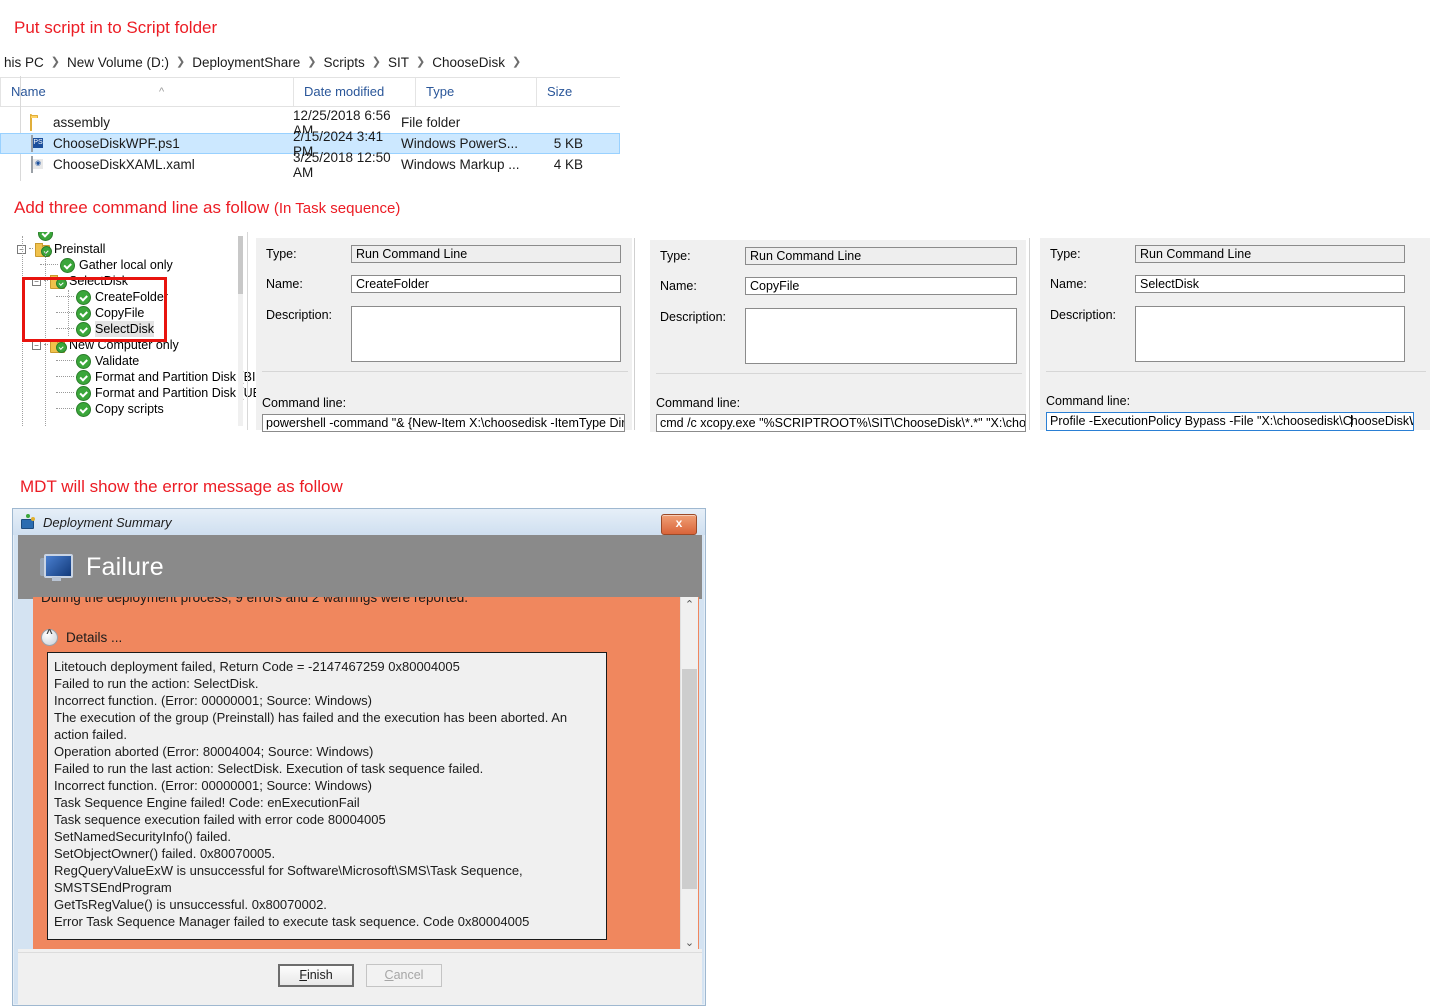  I want to click on file-size-cell: 4 KB, so click(568, 164).